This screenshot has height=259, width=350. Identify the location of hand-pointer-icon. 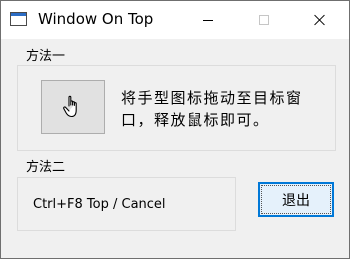
(70, 106).